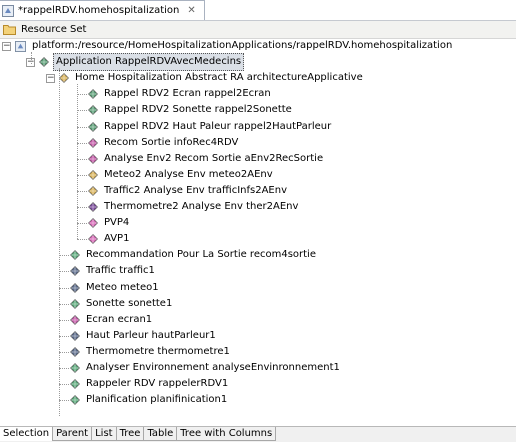 The image size is (516, 442). What do you see at coordinates (117, 223) in the screenshot?
I see `tree-item-label: PVP4` at bounding box center [117, 223].